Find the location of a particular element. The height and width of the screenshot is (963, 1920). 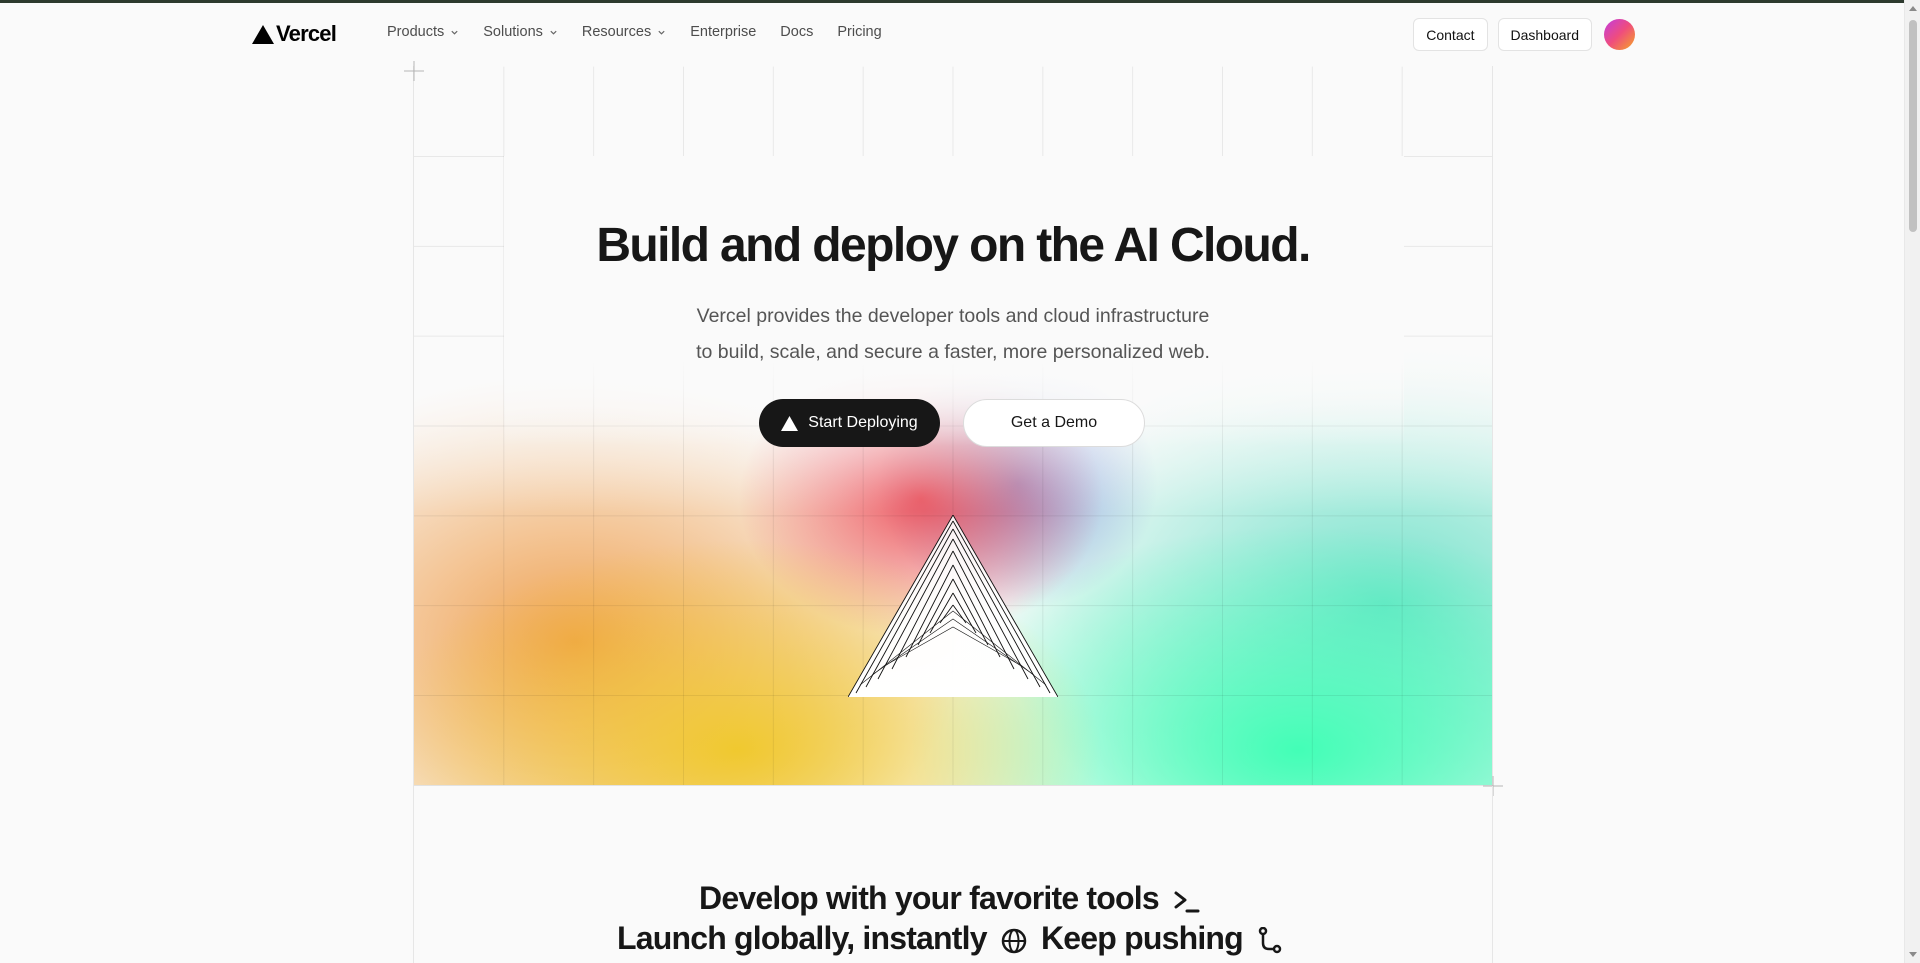

nav-item-docs: Docs is located at coordinates (796, 32).